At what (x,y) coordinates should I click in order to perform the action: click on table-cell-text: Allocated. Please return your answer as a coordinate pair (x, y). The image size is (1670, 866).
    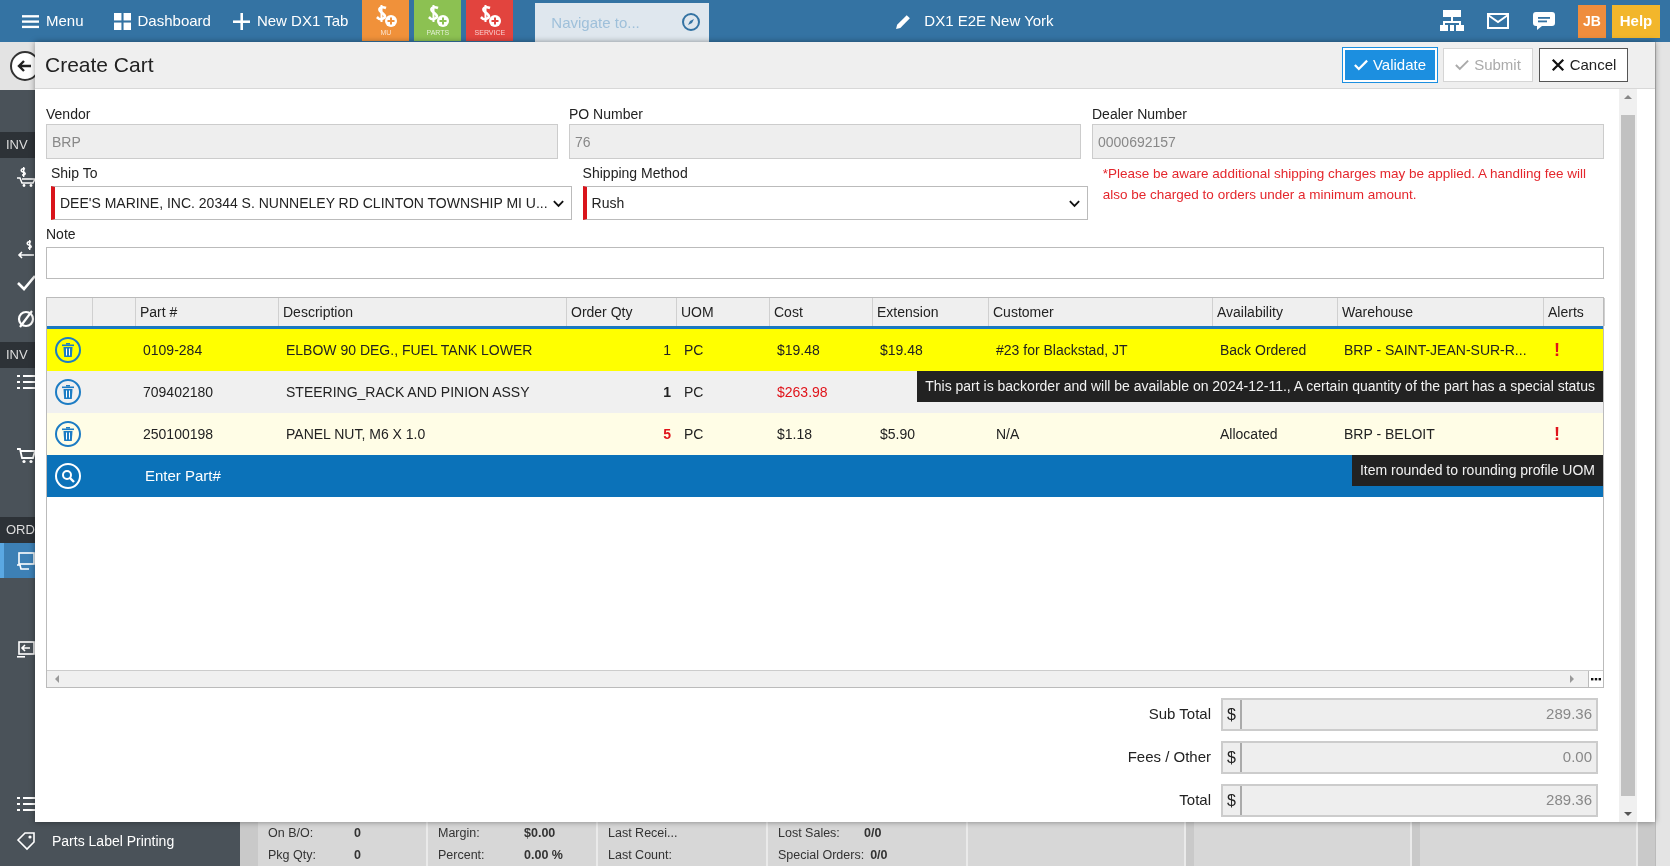
    Looking at the image, I should click on (1249, 434).